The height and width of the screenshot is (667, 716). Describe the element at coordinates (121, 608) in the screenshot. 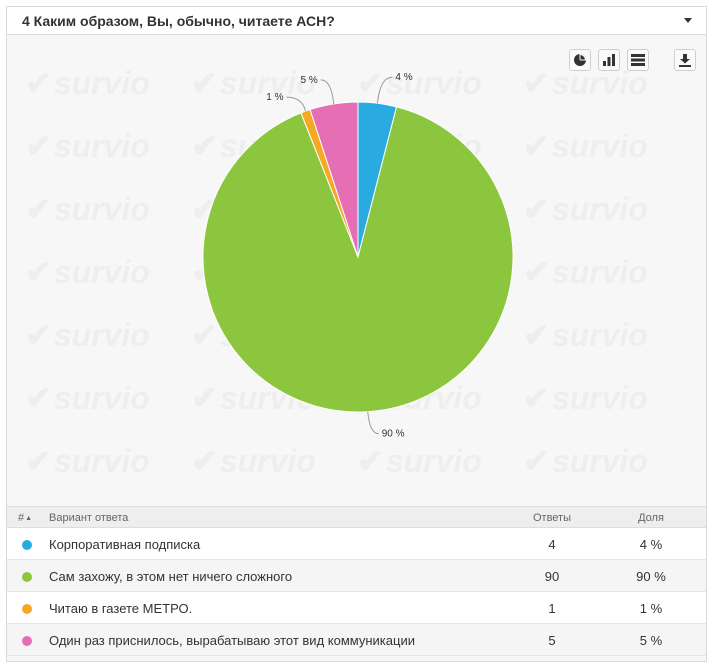

I see `answer-label: Читаю в газете МЕТРО.` at that location.